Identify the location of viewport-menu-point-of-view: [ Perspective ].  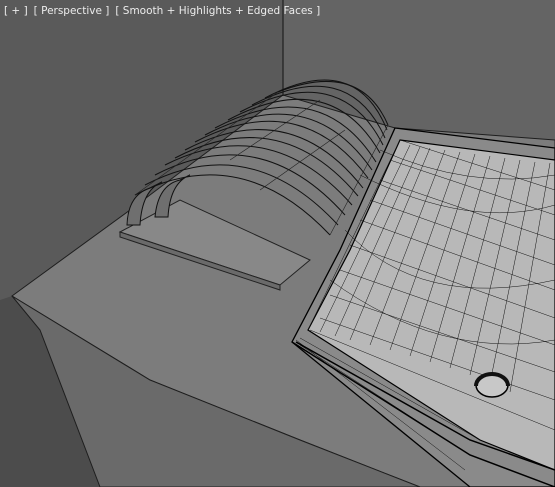
(72, 11).